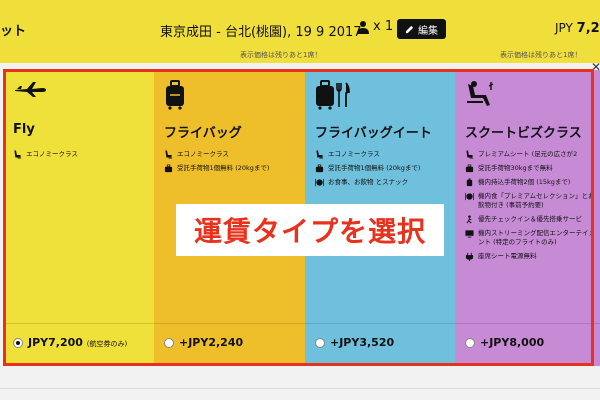 This screenshot has width=600, height=400. What do you see at coordinates (564, 28) in the screenshot?
I see `total-price-currency: JPY` at bounding box center [564, 28].